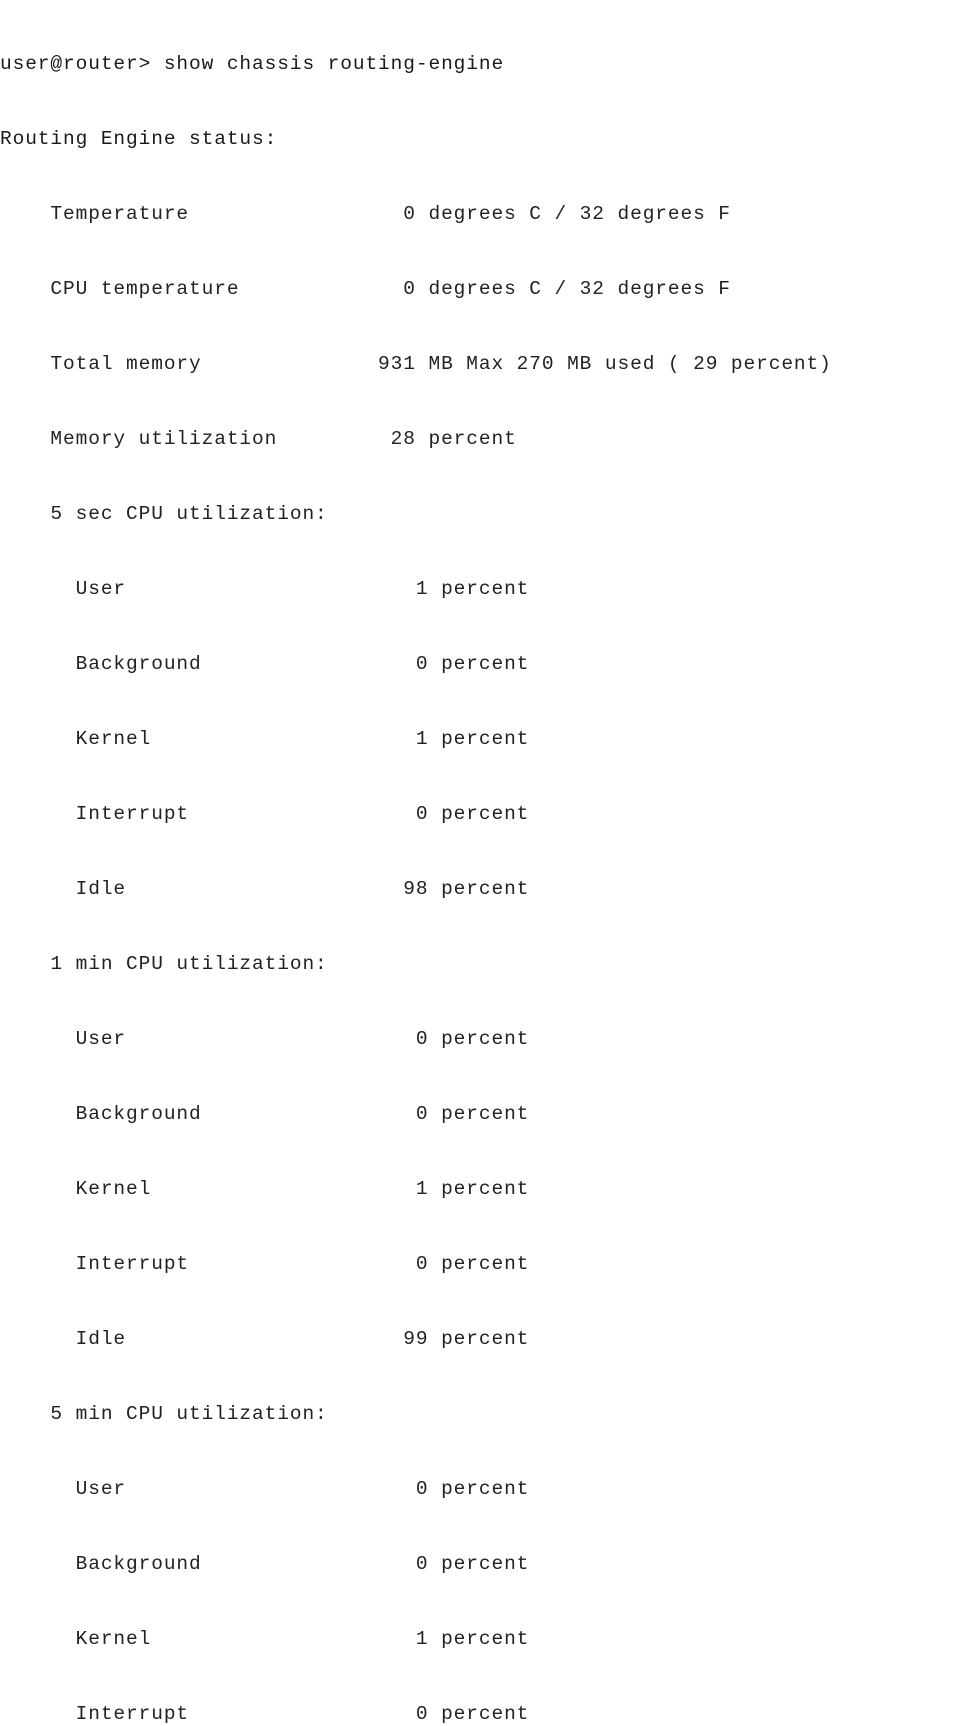 Image resolution: width=974 pixels, height=1726 pixels. I want to click on row-5sec-kernel: Kernel 1 percent, so click(265, 739).